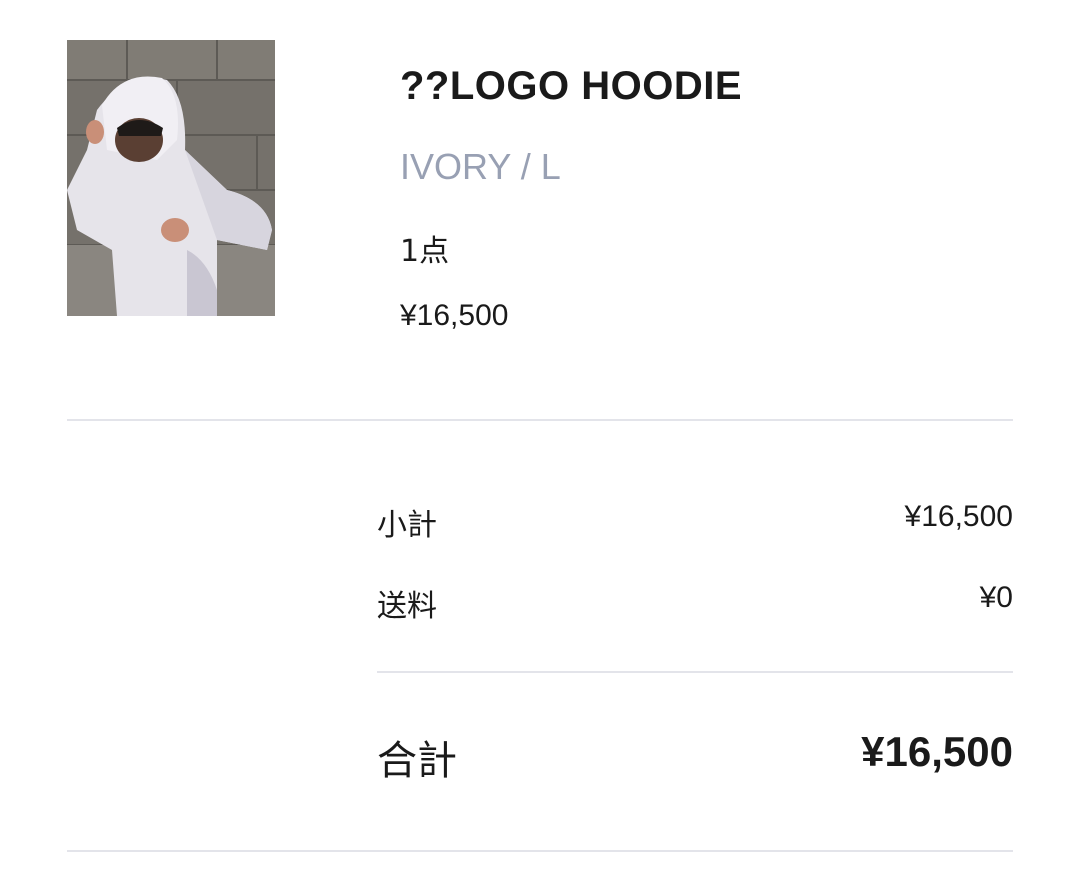 This screenshot has width=1080, height=882. Describe the element at coordinates (695, 603) in the screenshot. I see `shipping-row: 送料 ¥0` at that location.